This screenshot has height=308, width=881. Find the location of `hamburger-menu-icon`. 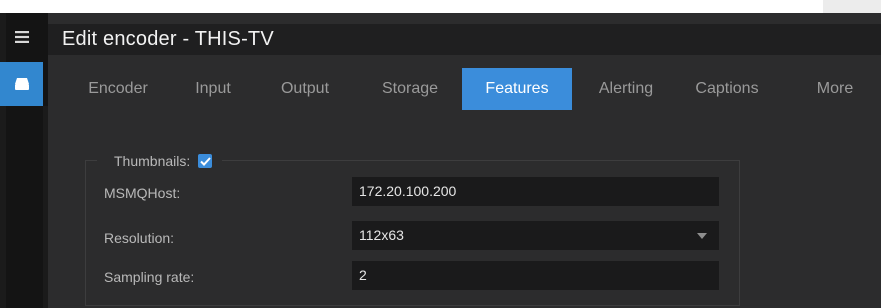

hamburger-menu-icon is located at coordinates (22, 37).